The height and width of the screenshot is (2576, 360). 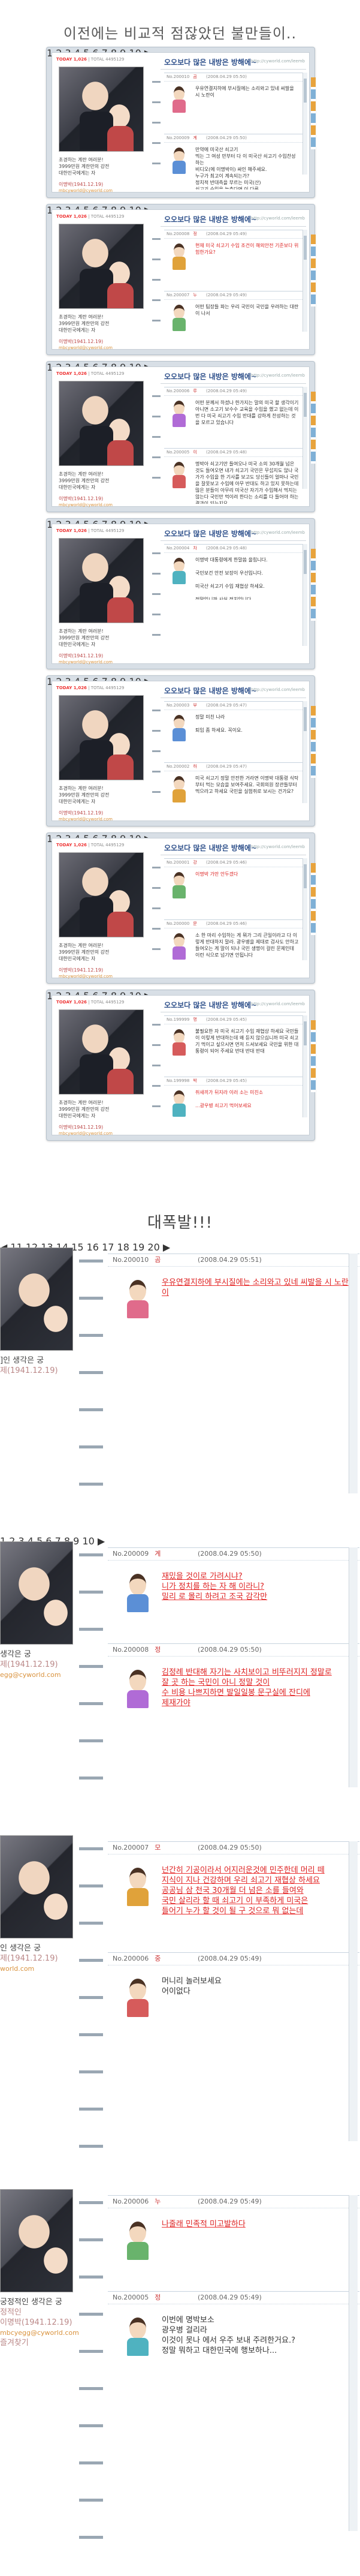 I want to click on entry-header: No.200000 문 (2008.04.29 05:46), so click(x=233, y=924).